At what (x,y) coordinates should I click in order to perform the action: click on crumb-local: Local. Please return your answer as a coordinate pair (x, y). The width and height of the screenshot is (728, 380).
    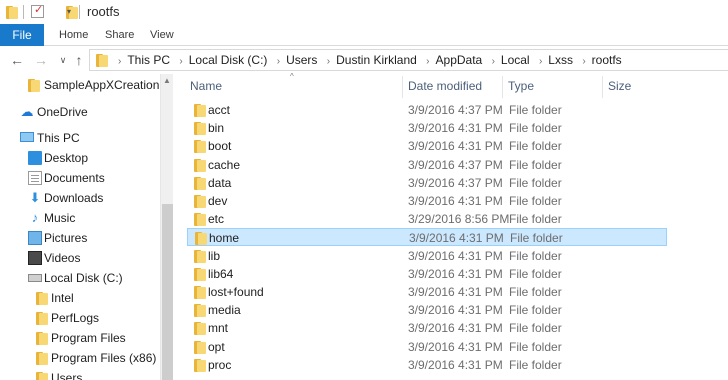
    Looking at the image, I should click on (515, 60).